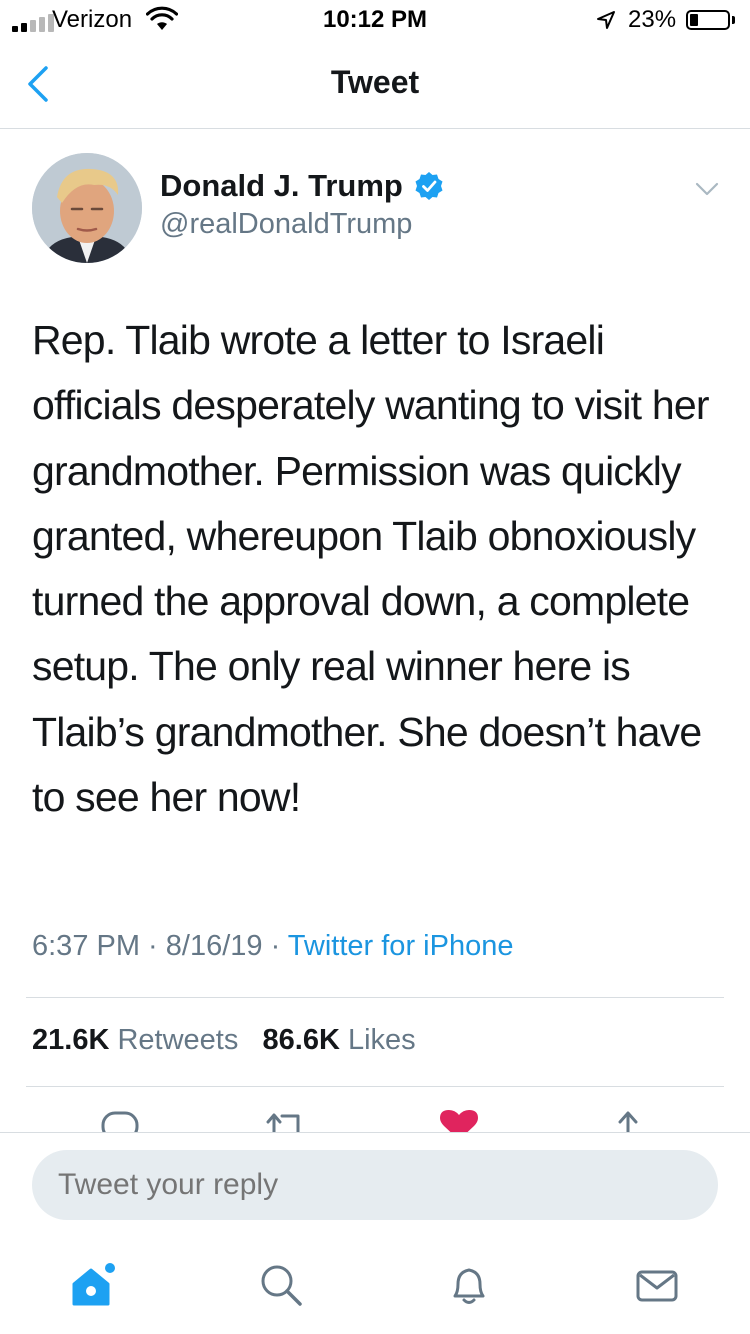 The image size is (750, 1334). I want to click on reply-icon, so click(120, 1121).